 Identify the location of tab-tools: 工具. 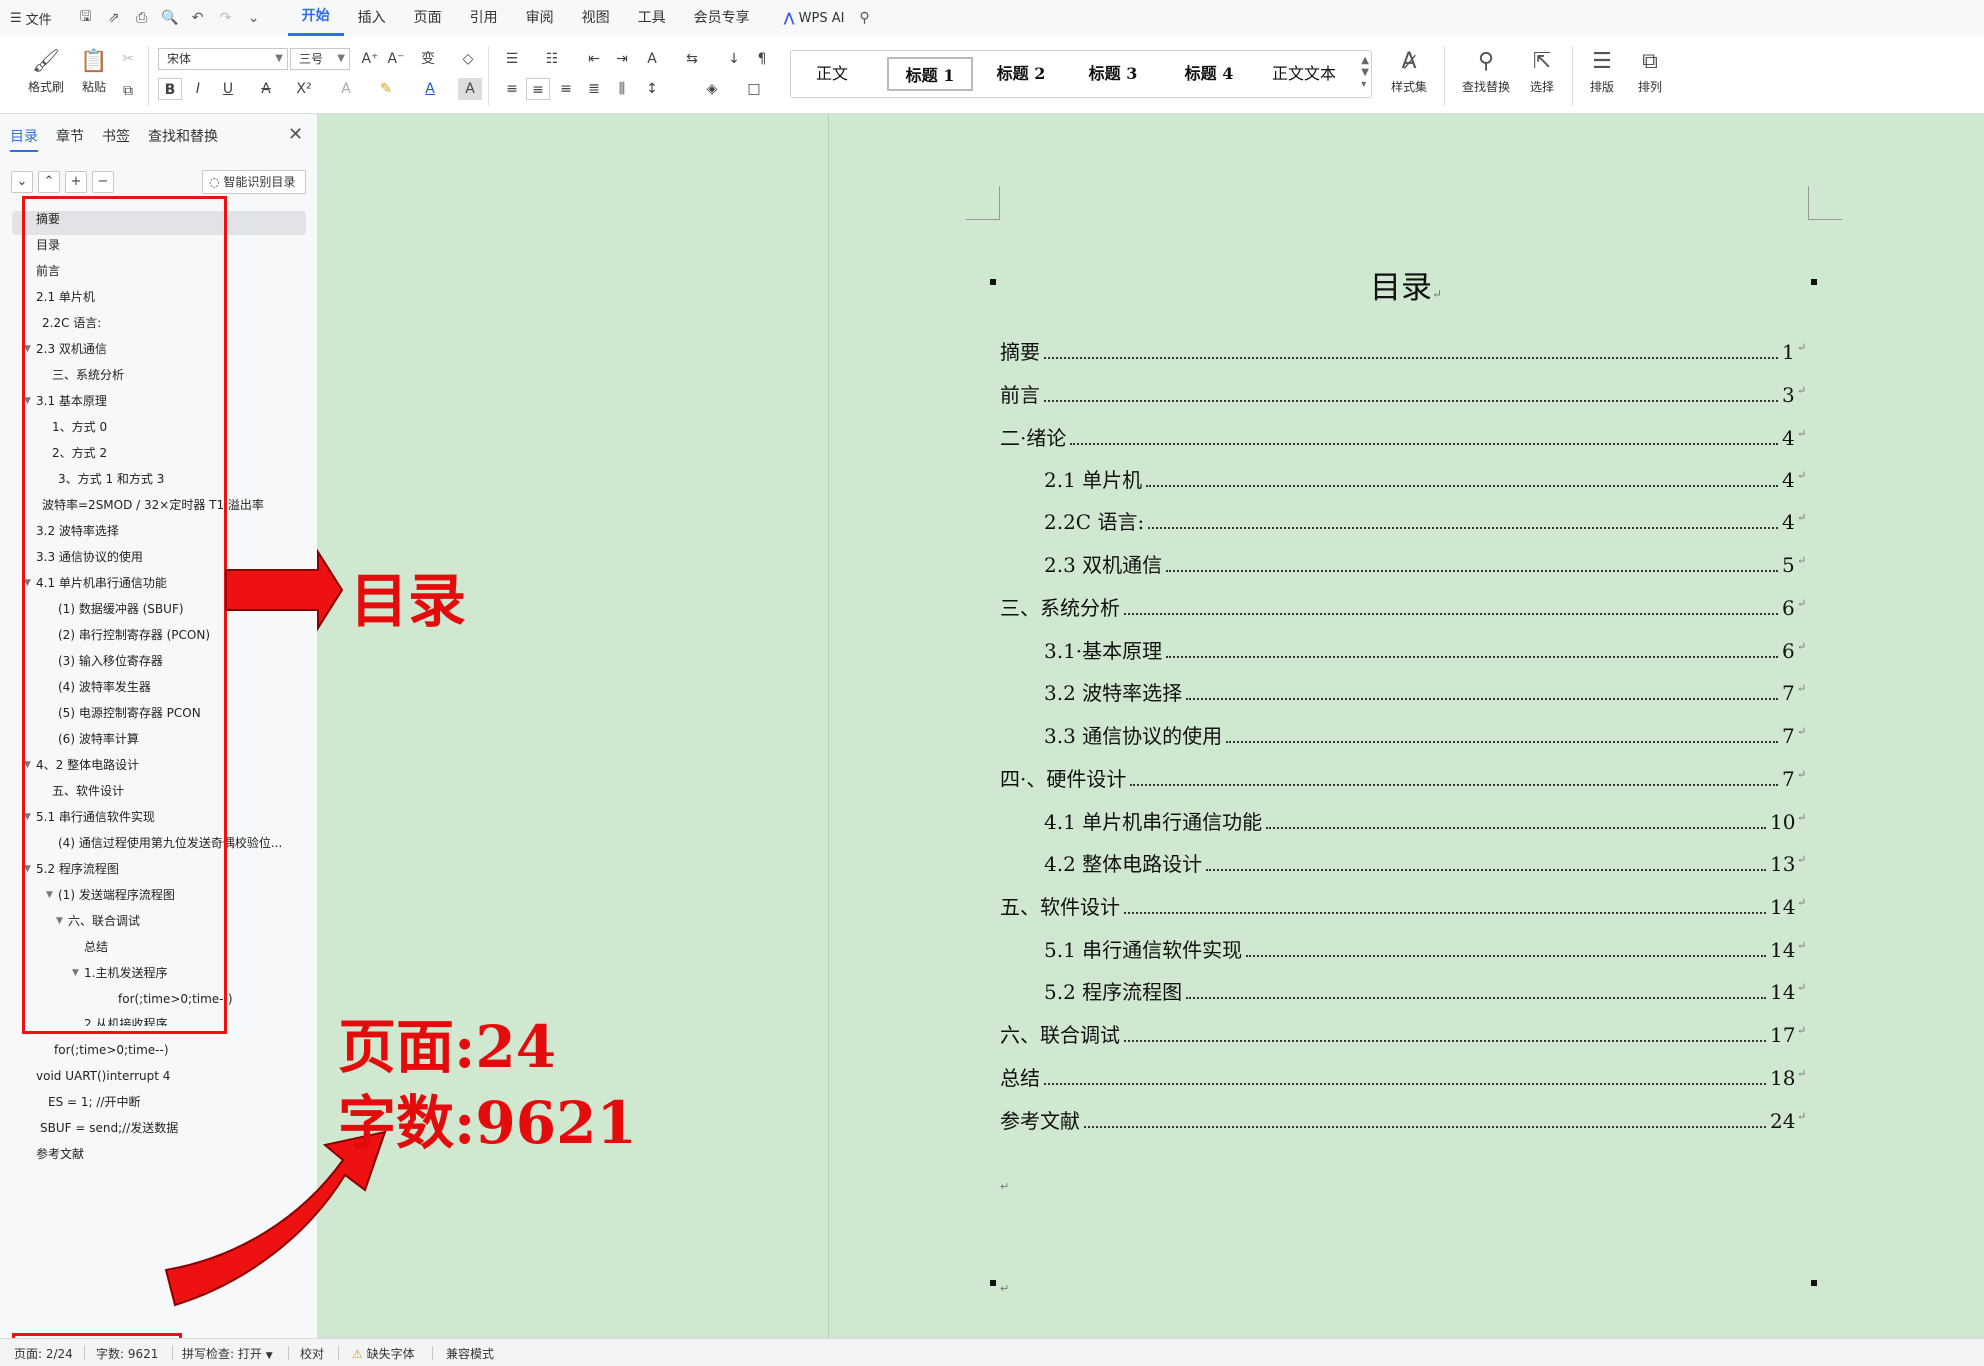
(652, 18).